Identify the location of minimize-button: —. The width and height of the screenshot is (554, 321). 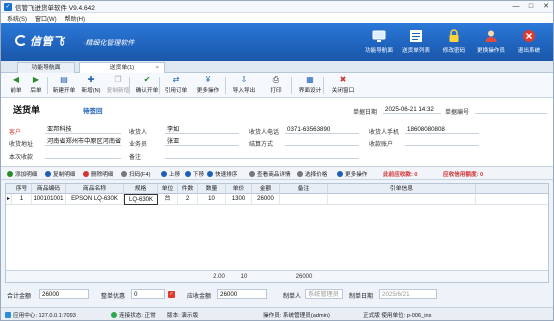
(516, 7).